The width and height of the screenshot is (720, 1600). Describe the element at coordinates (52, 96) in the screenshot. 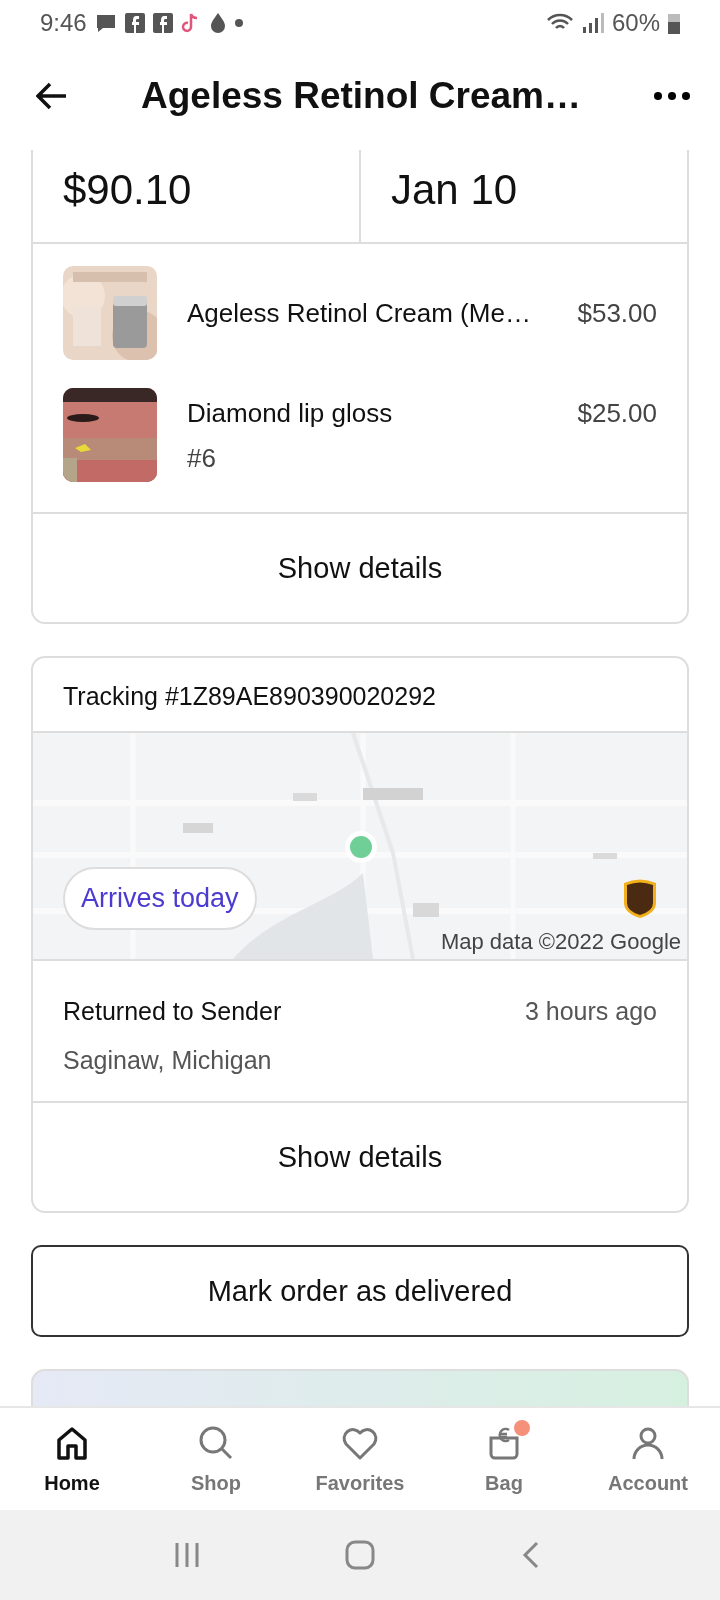

I see `back-arrow-icon` at that location.